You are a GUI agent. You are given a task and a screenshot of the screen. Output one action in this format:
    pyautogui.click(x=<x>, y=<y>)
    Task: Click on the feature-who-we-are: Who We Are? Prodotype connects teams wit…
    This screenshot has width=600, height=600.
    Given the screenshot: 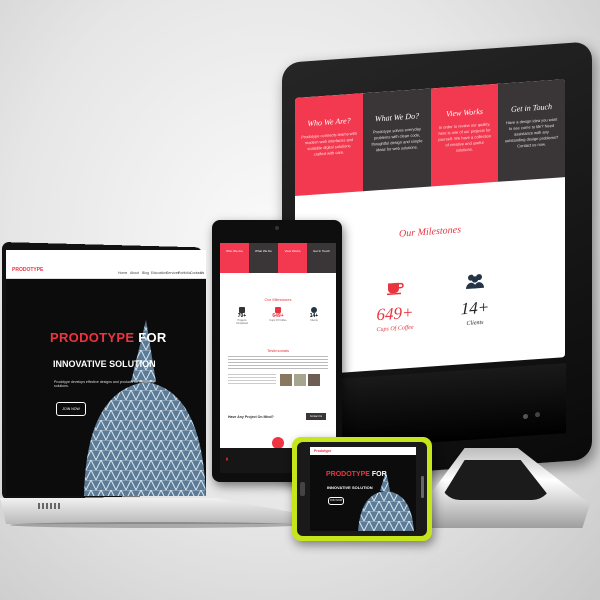 What is the action you would take?
    pyautogui.click(x=329, y=144)
    